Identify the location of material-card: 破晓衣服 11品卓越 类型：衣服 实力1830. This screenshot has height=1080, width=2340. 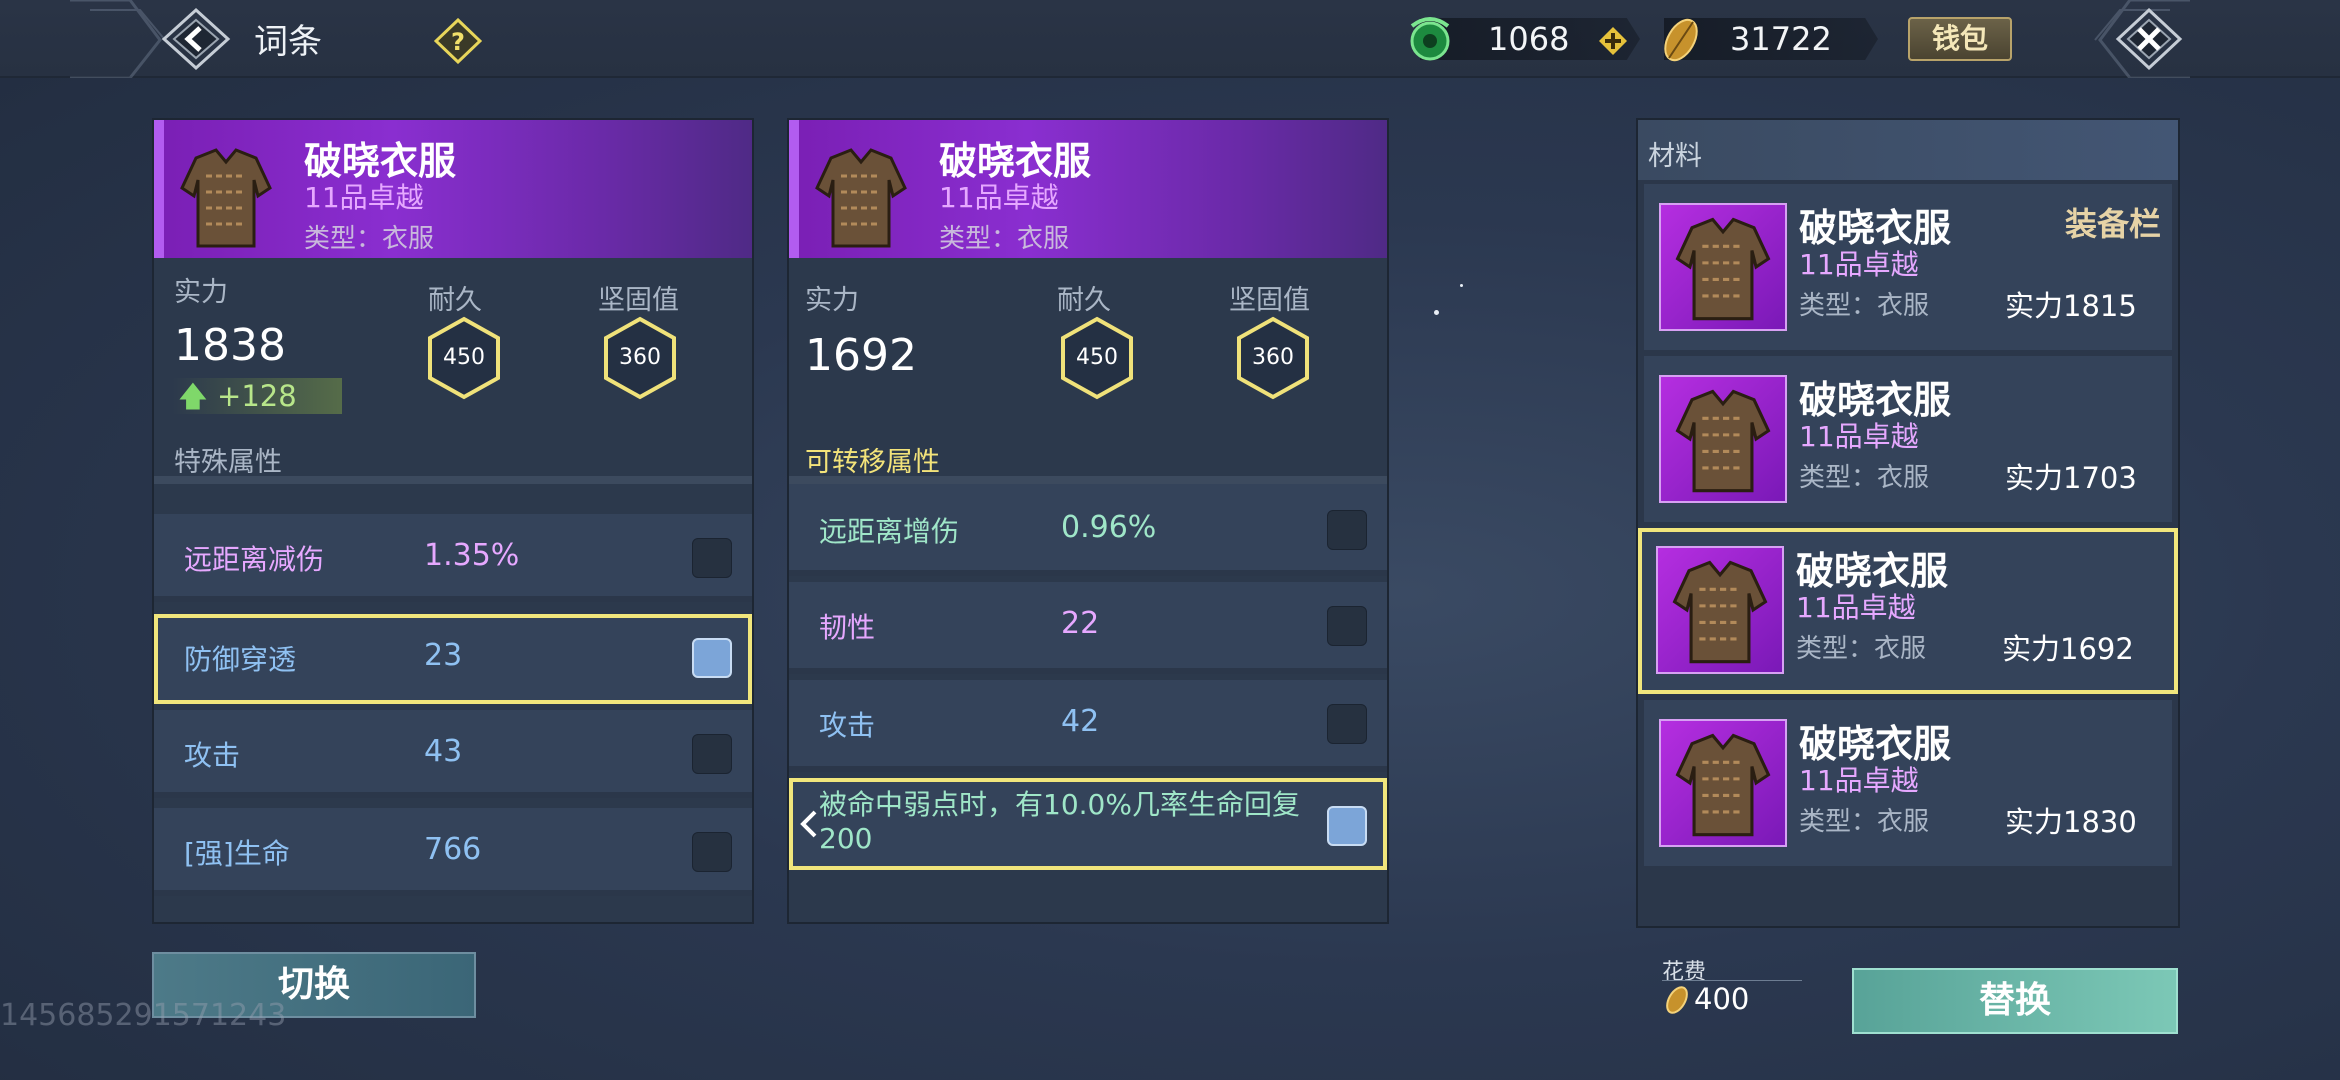
(1908, 783).